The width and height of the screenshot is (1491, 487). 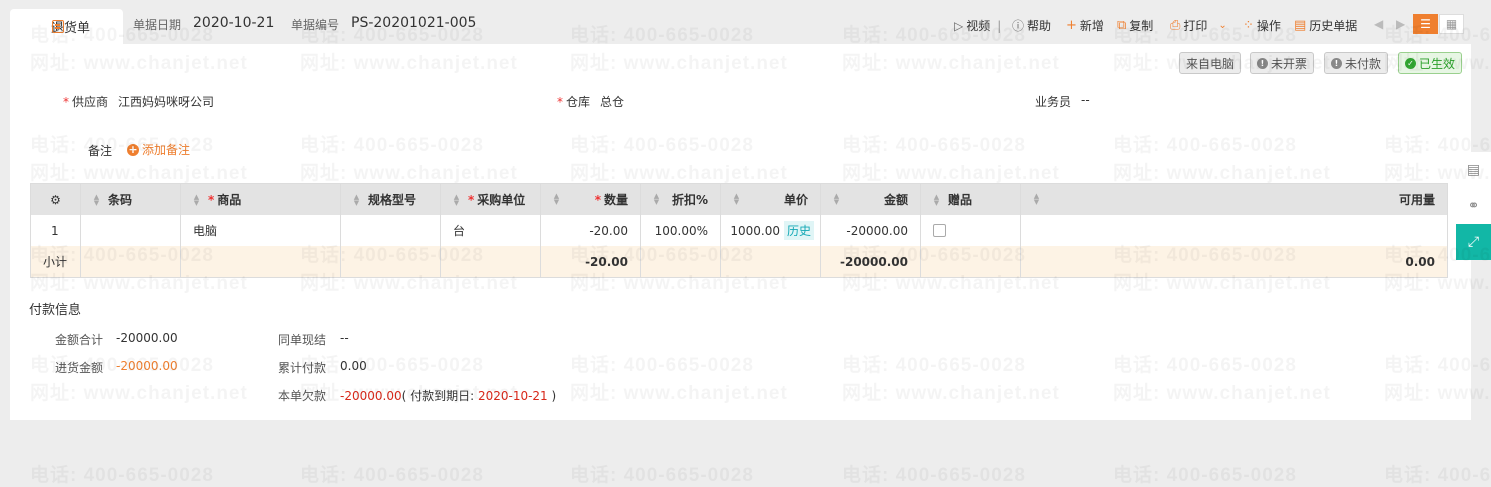 What do you see at coordinates (1031, 25) in the screenshot?
I see `help-button: ⓘ 帮助` at bounding box center [1031, 25].